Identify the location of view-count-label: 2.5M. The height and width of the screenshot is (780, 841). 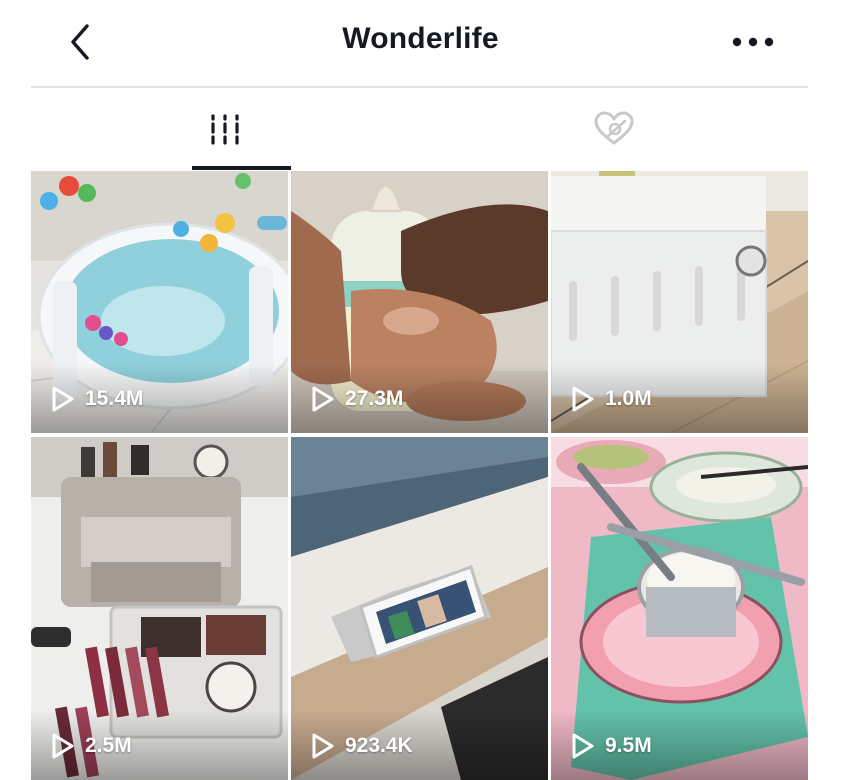
(108, 745).